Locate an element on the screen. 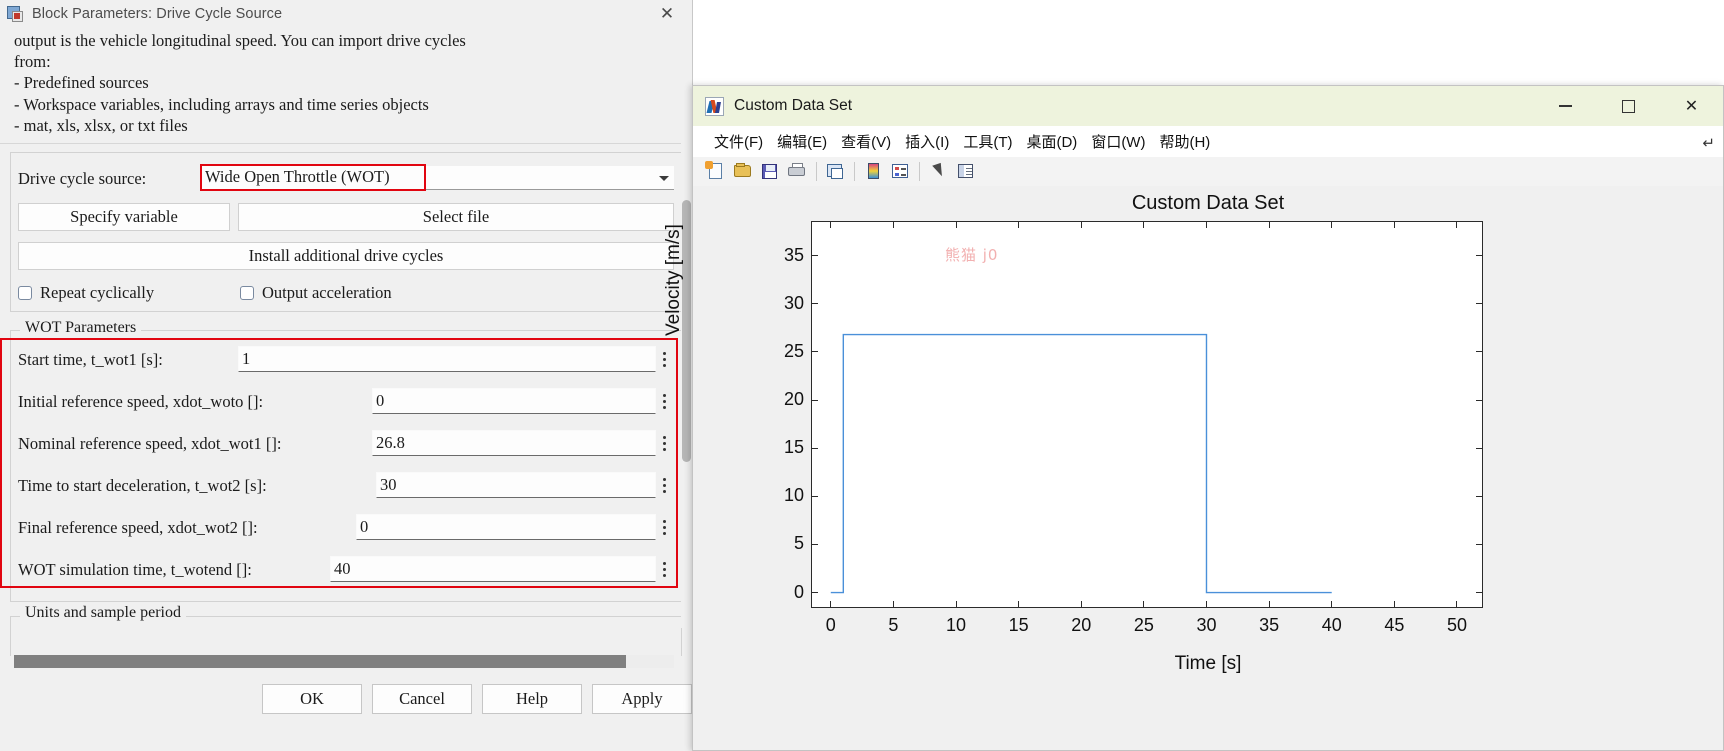  cancel-button: Cancel is located at coordinates (422, 699).